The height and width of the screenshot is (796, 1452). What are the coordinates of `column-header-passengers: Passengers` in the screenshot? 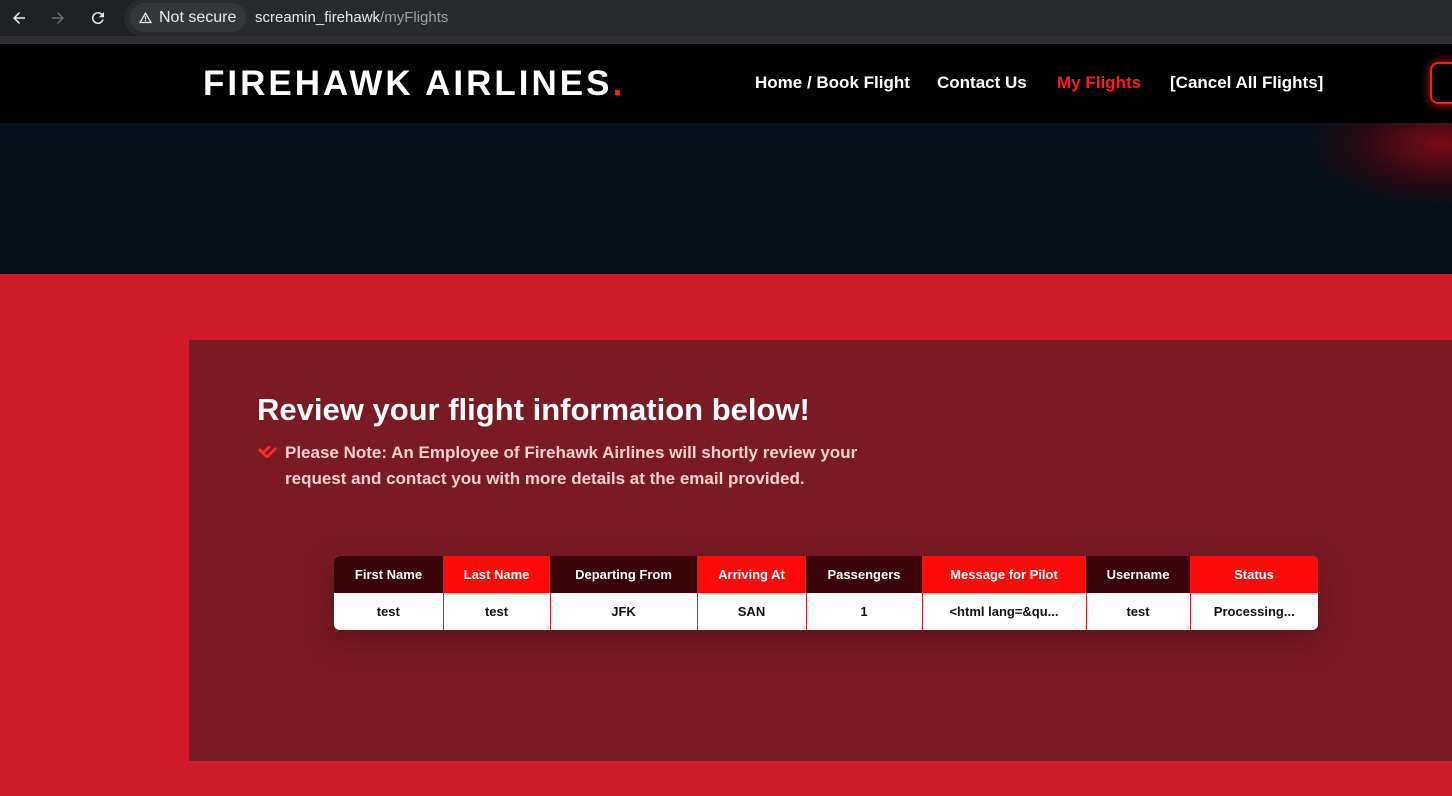 It's located at (864, 574).